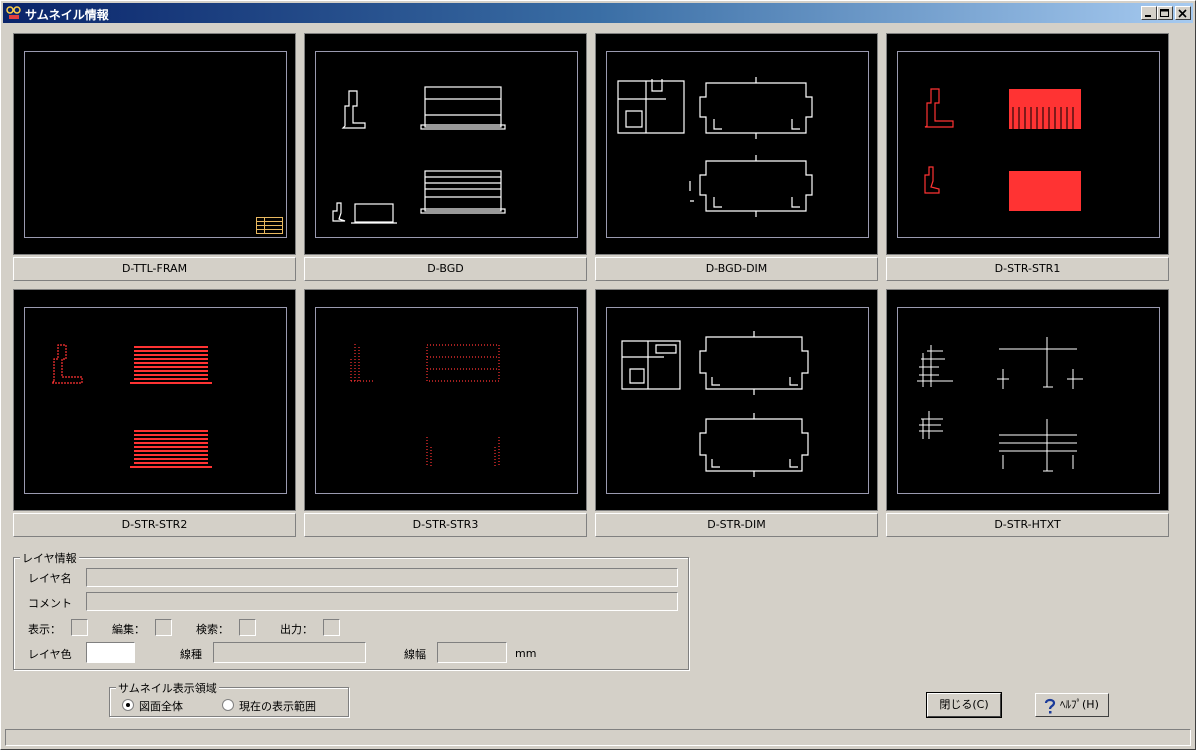  What do you see at coordinates (79, 627) in the screenshot?
I see `display-checkbox` at bounding box center [79, 627].